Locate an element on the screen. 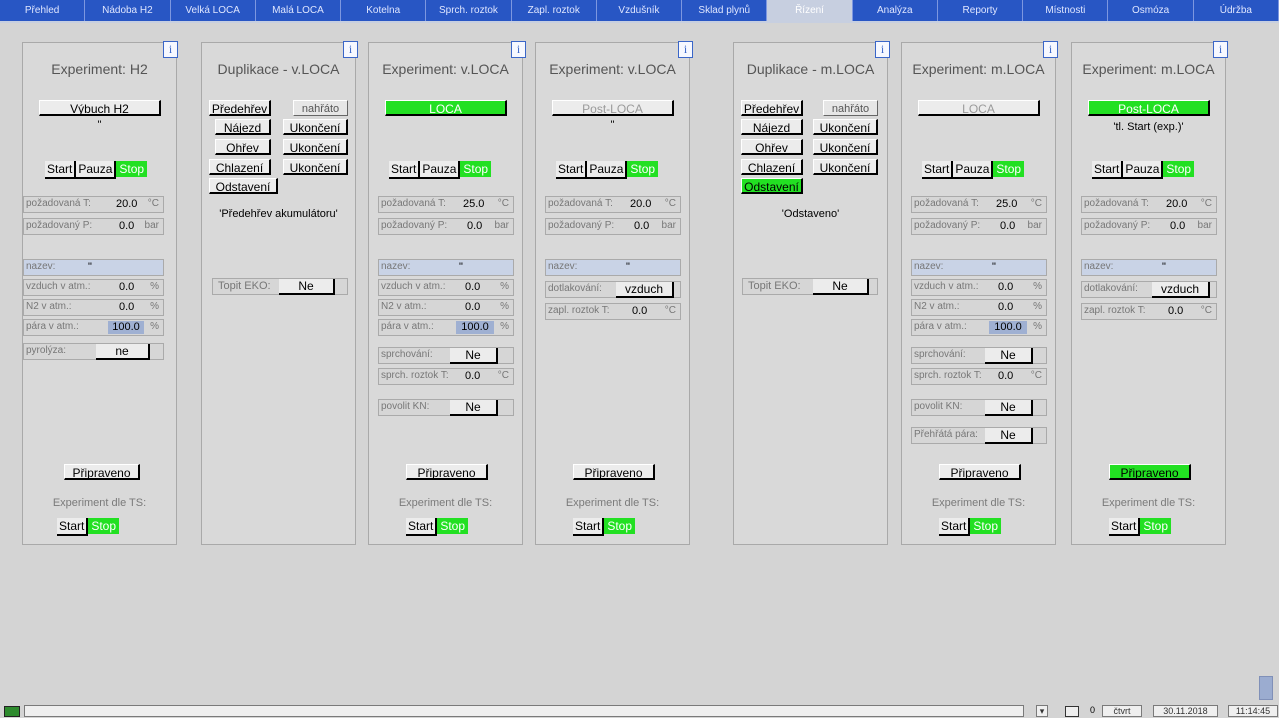  tab-sklad-plynu: Sklad plynů is located at coordinates (725, 10).